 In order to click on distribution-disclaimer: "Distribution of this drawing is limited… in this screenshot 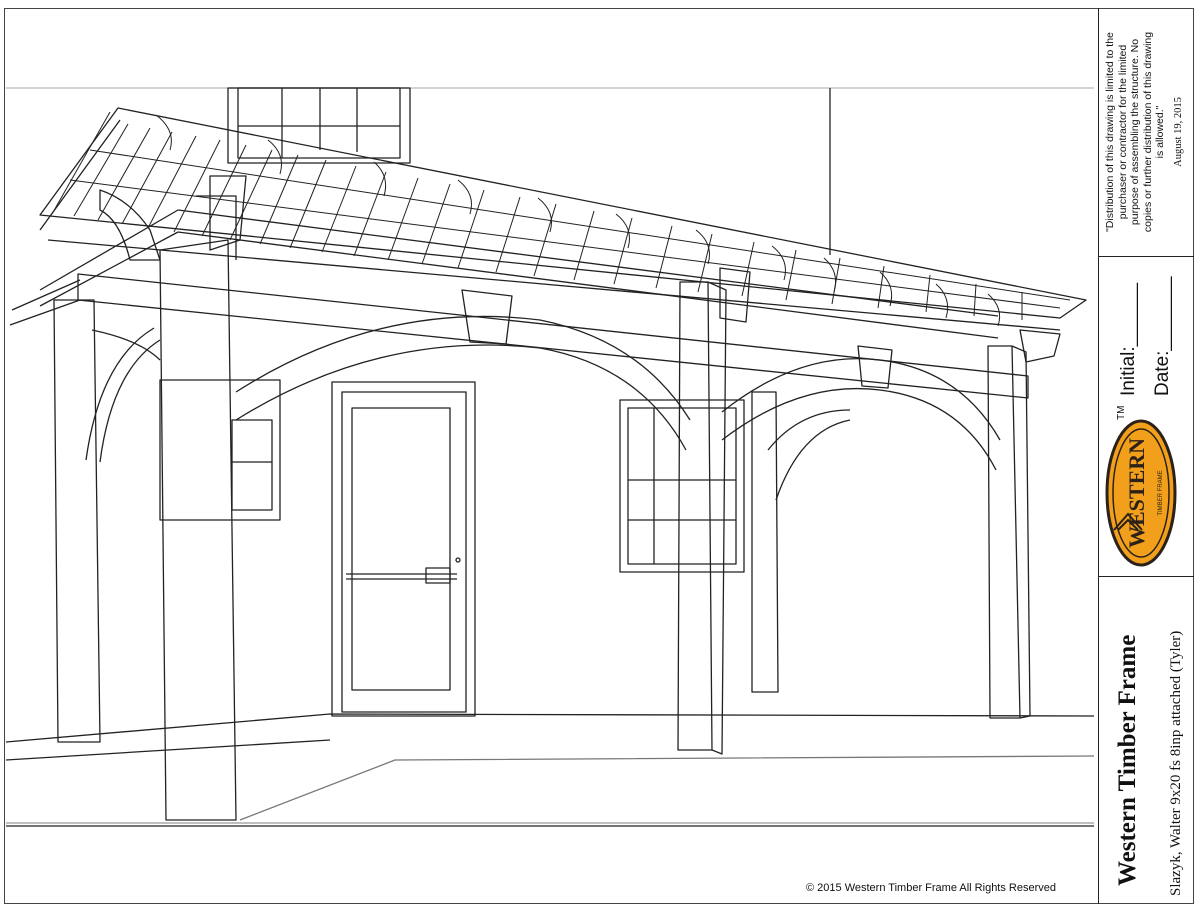, I will do `click(1135, 132)`.